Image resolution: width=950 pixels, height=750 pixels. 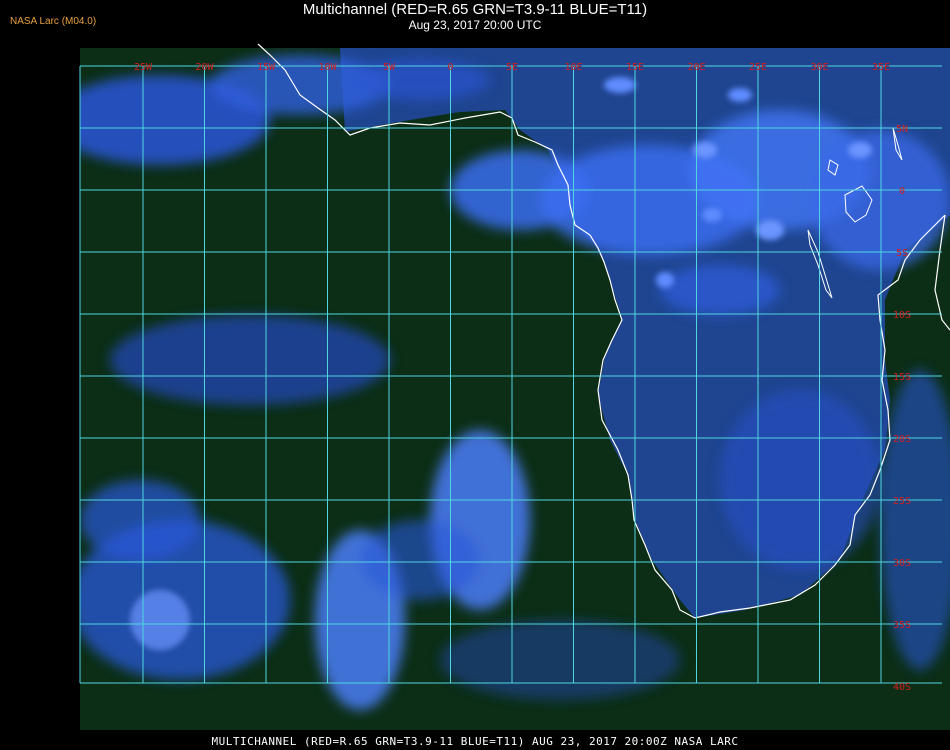 I want to click on latitude-label: 30S, so click(x=902, y=563).